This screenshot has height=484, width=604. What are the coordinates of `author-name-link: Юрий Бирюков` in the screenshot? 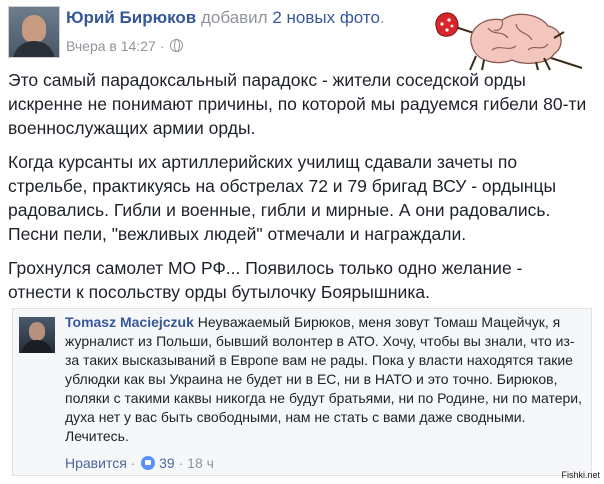 It's located at (131, 17).